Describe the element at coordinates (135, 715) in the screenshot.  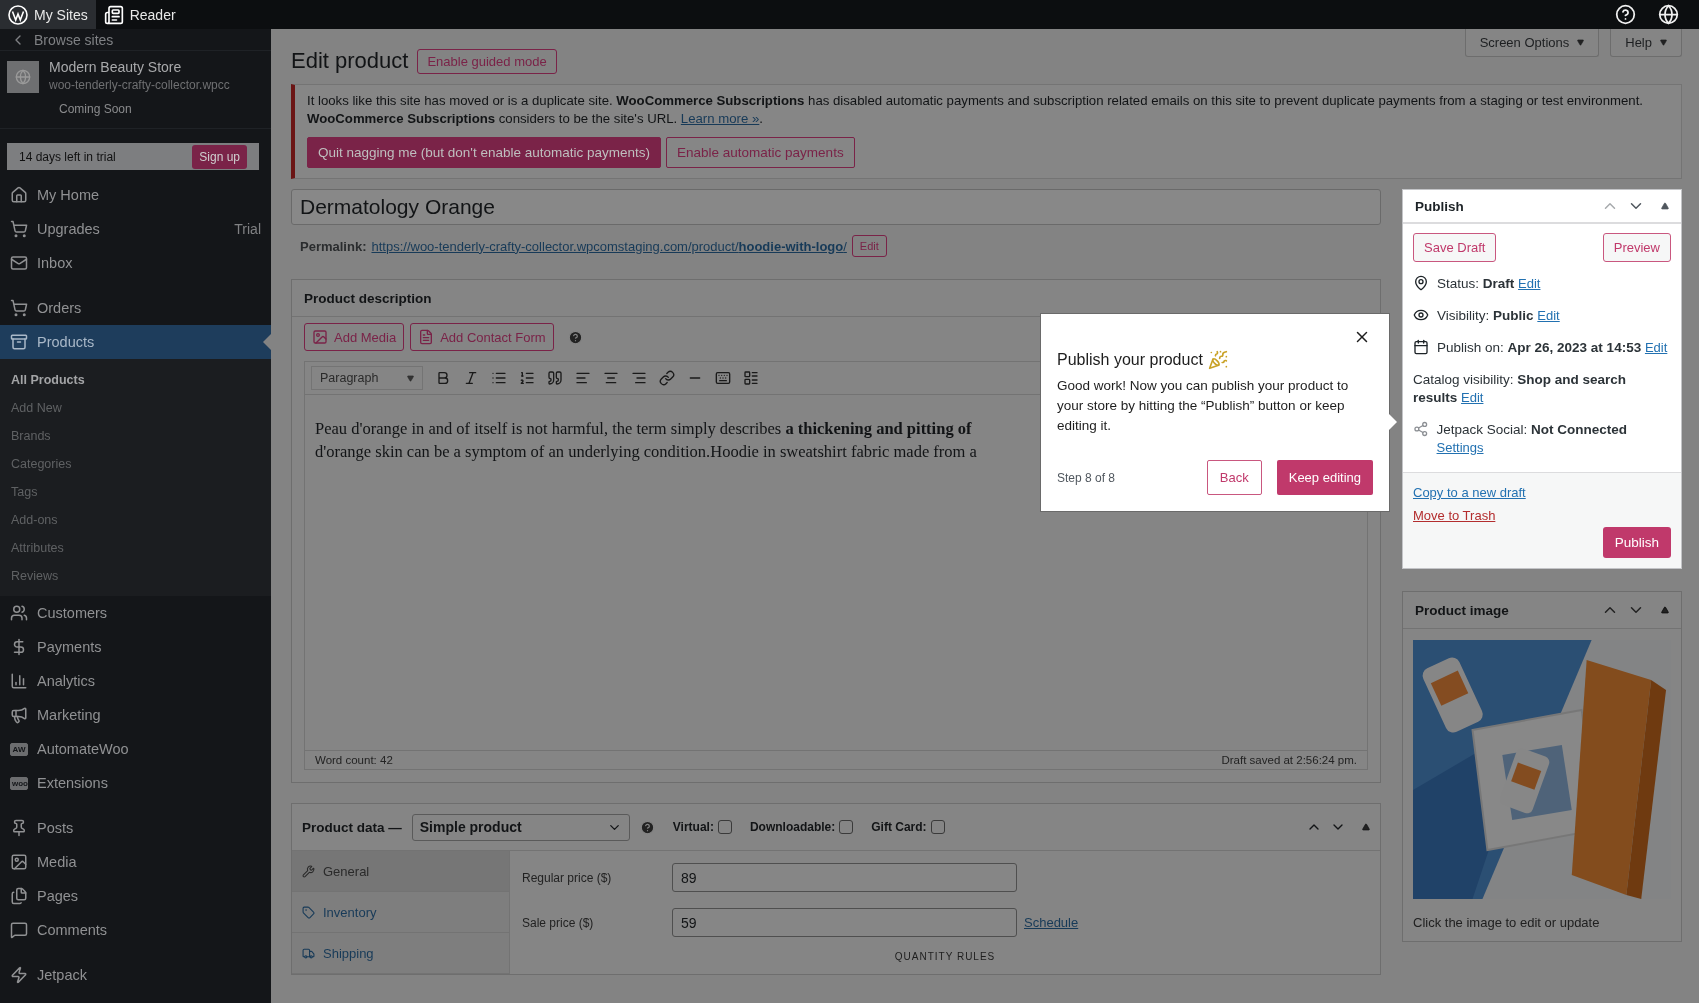
I see `menu-item: Marketing` at that location.